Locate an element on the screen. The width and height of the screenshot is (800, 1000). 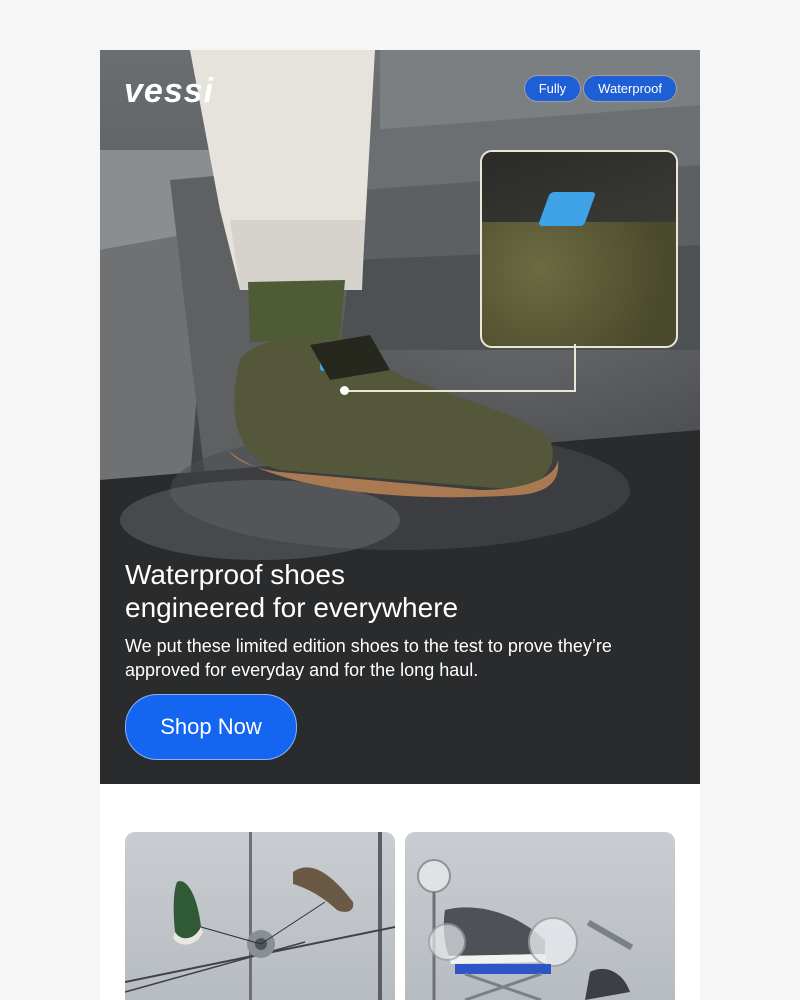
callout-anchor-dot is located at coordinates (344, 390).